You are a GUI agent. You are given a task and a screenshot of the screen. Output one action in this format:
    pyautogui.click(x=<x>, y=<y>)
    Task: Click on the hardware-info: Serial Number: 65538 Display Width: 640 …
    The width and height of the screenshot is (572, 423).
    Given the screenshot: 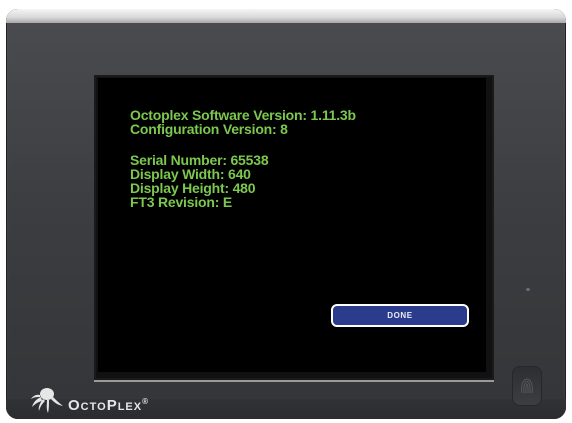 What is the action you would take?
    pyautogui.click(x=199, y=181)
    